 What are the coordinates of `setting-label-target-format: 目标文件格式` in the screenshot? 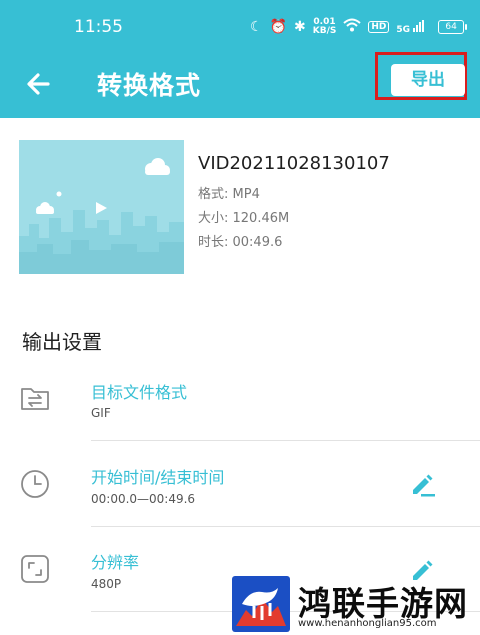 It's located at (139, 391).